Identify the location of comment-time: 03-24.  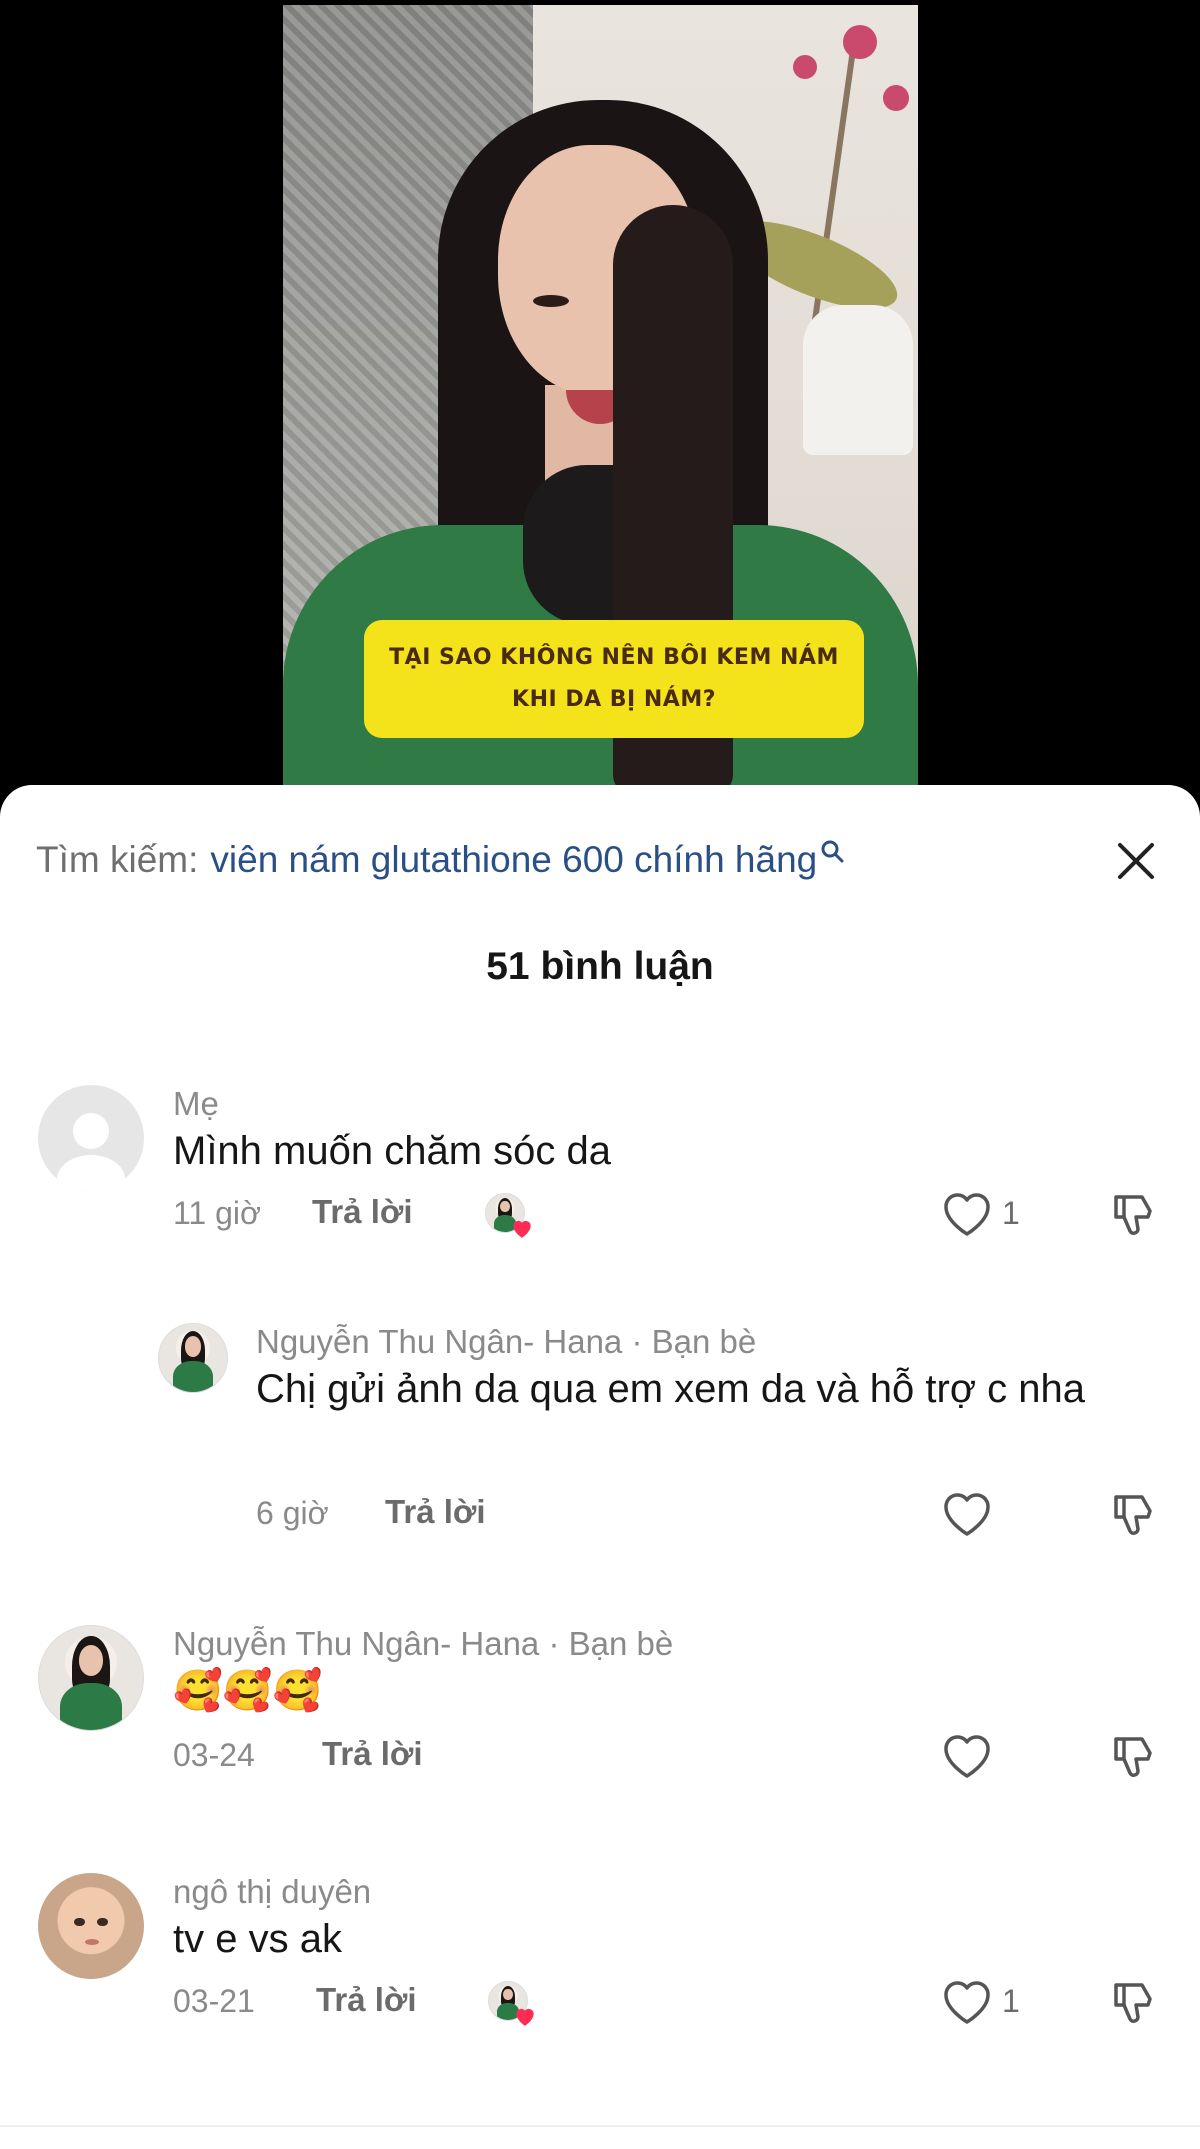
(214, 1755).